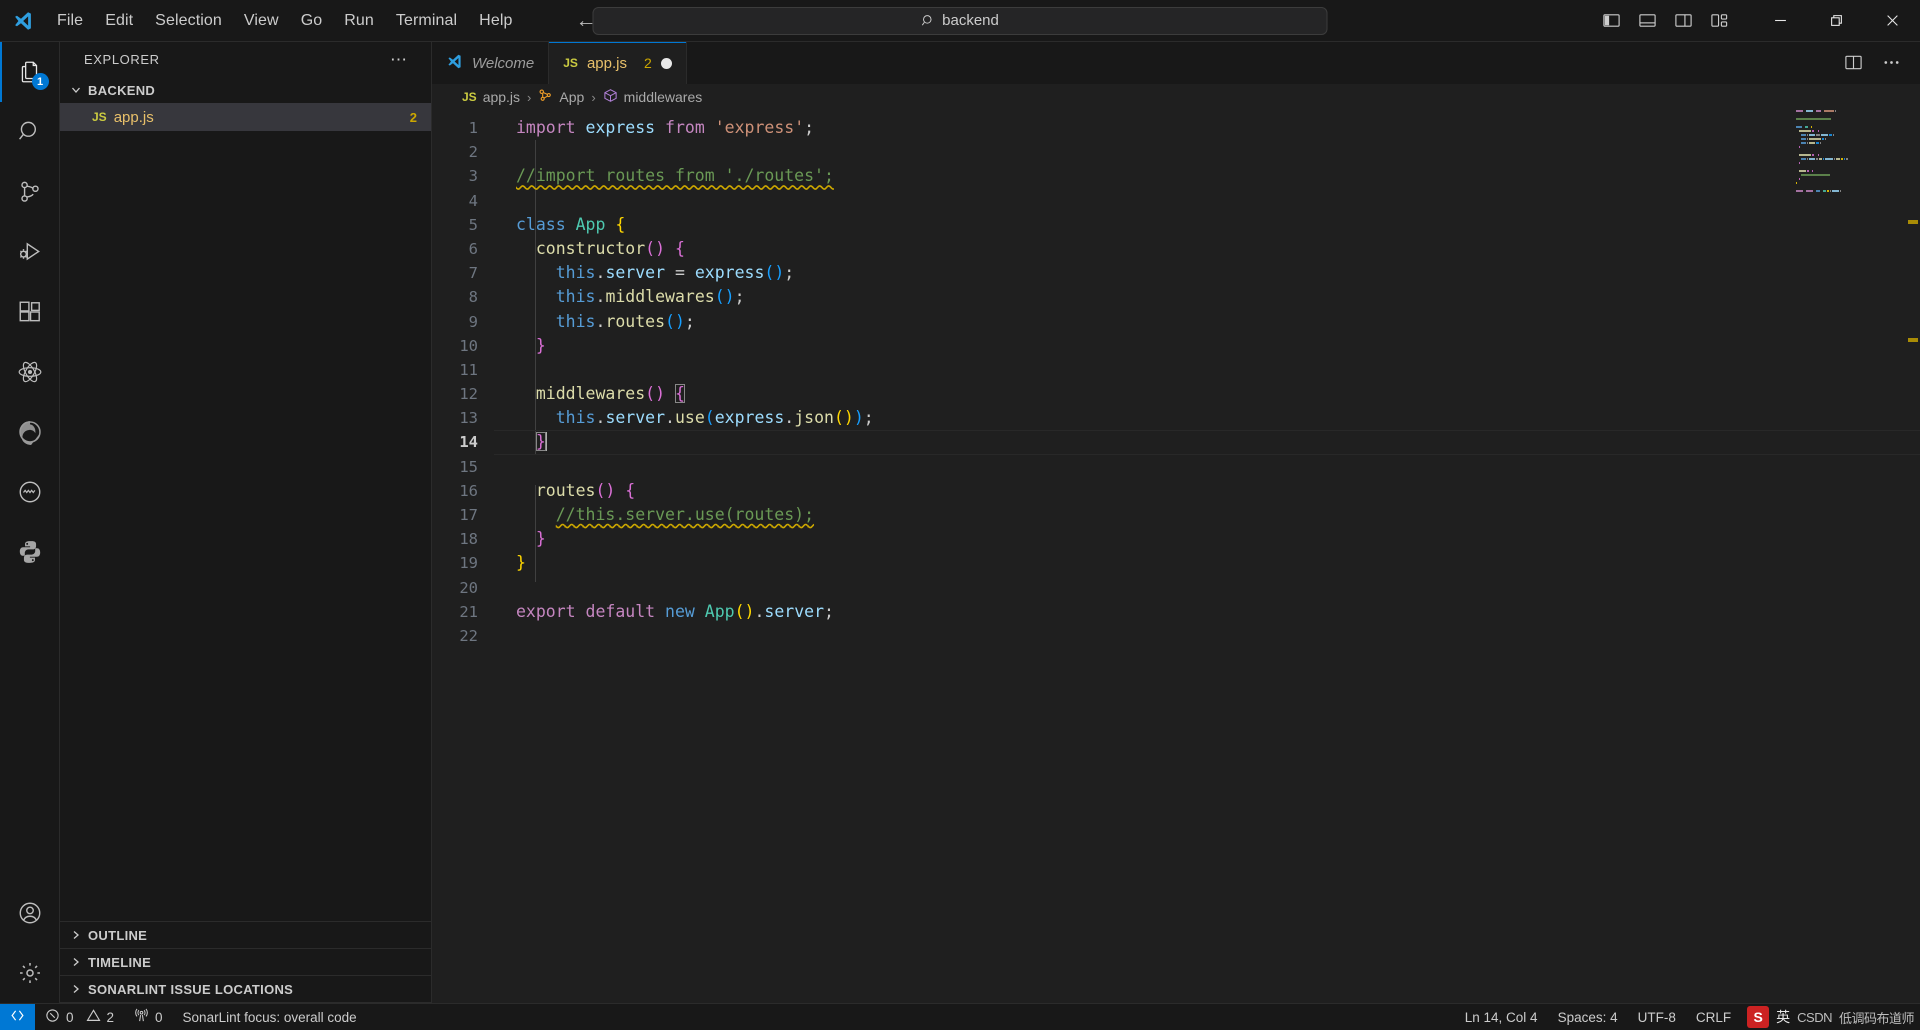 The width and height of the screenshot is (1920, 1030). Describe the element at coordinates (1657, 1017) in the screenshot. I see `status-encoding: UTF-8` at that location.